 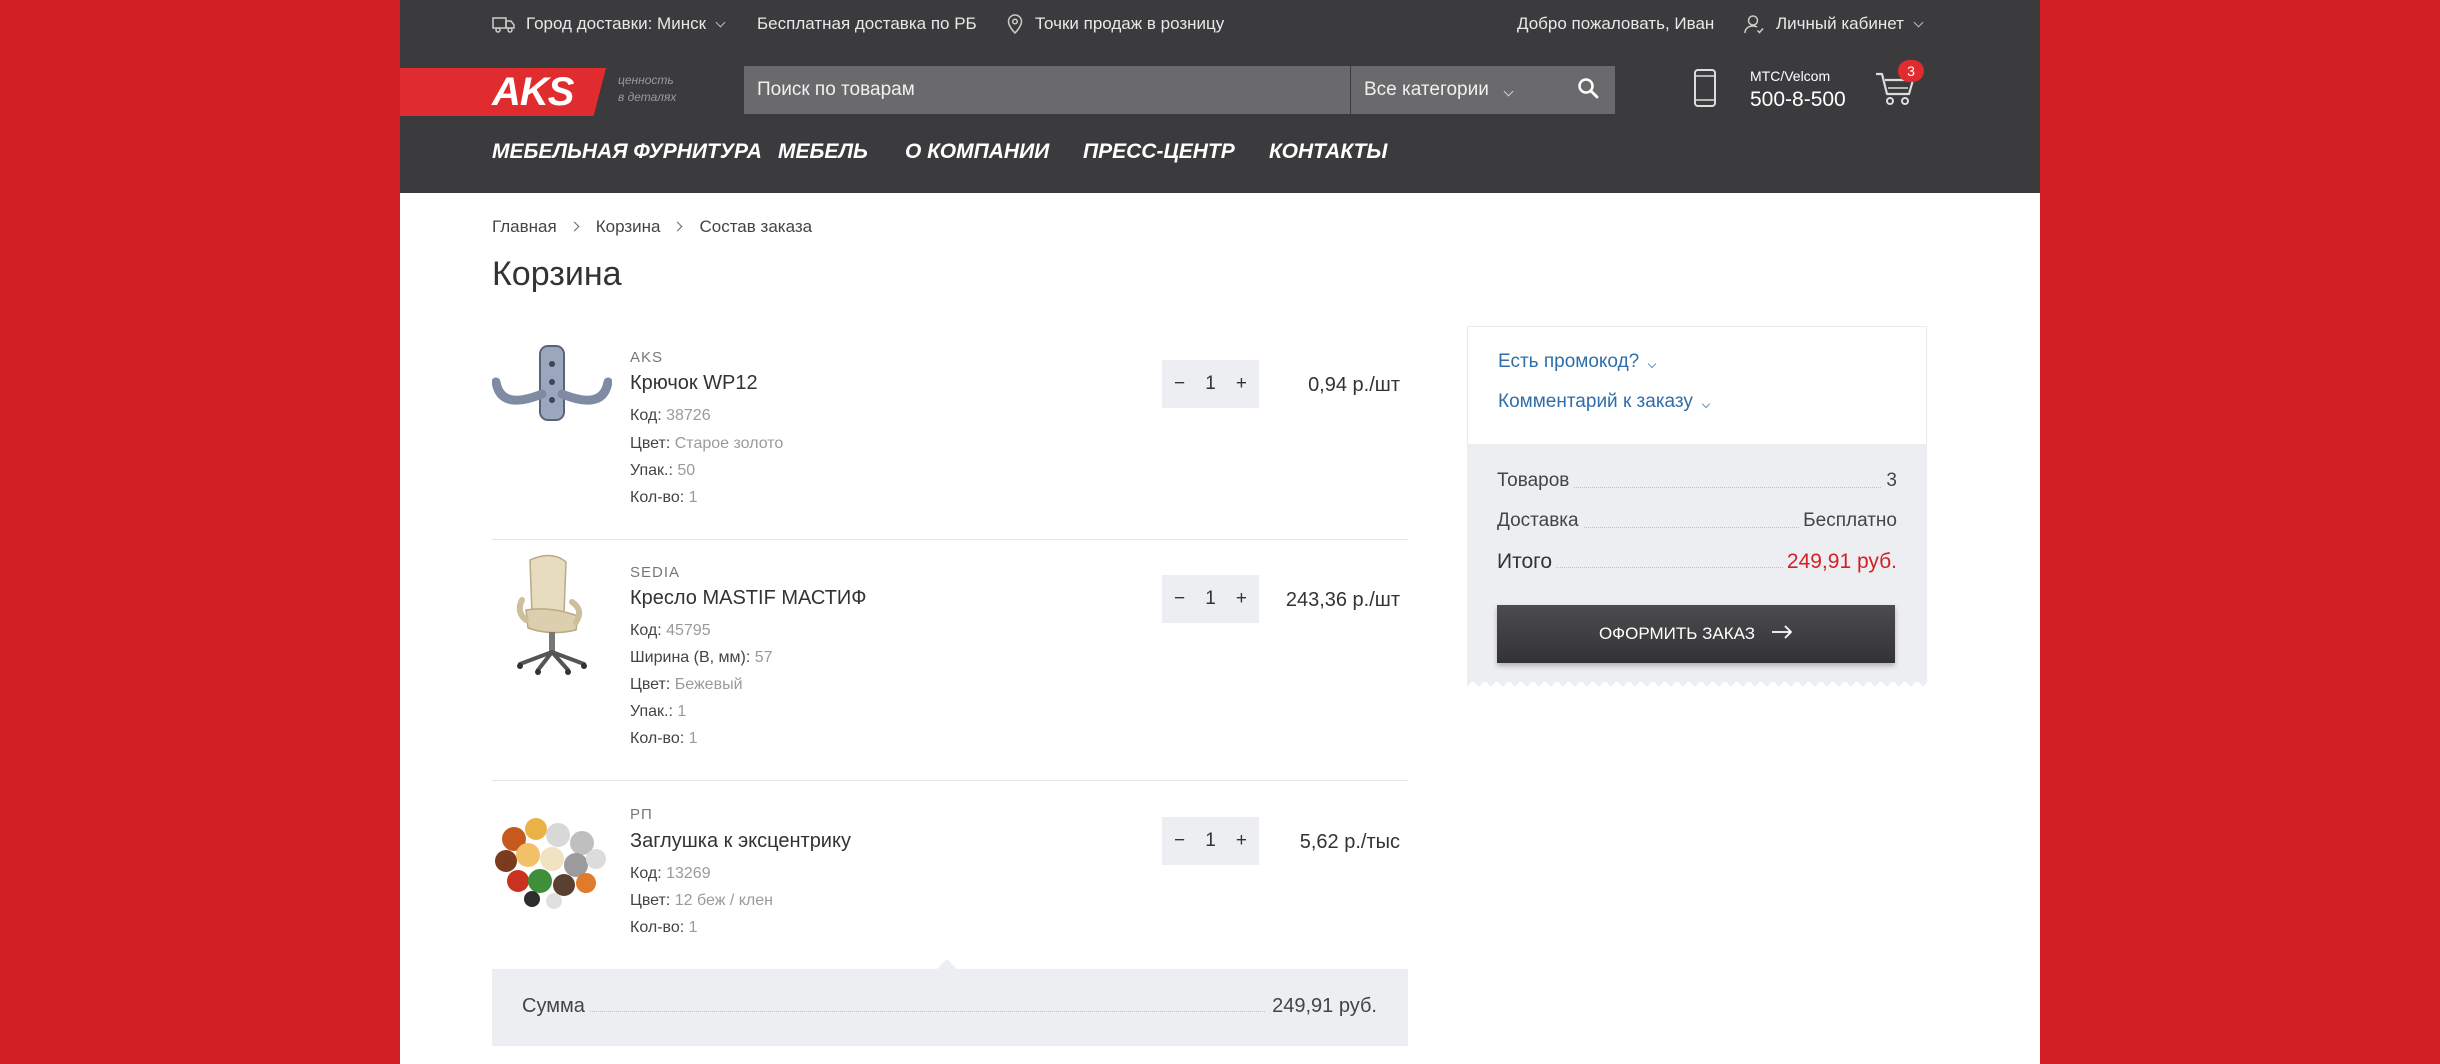 I want to click on checkout-button: ОФОРМИТЬ ЗАКАЗ, so click(x=1696, y=634).